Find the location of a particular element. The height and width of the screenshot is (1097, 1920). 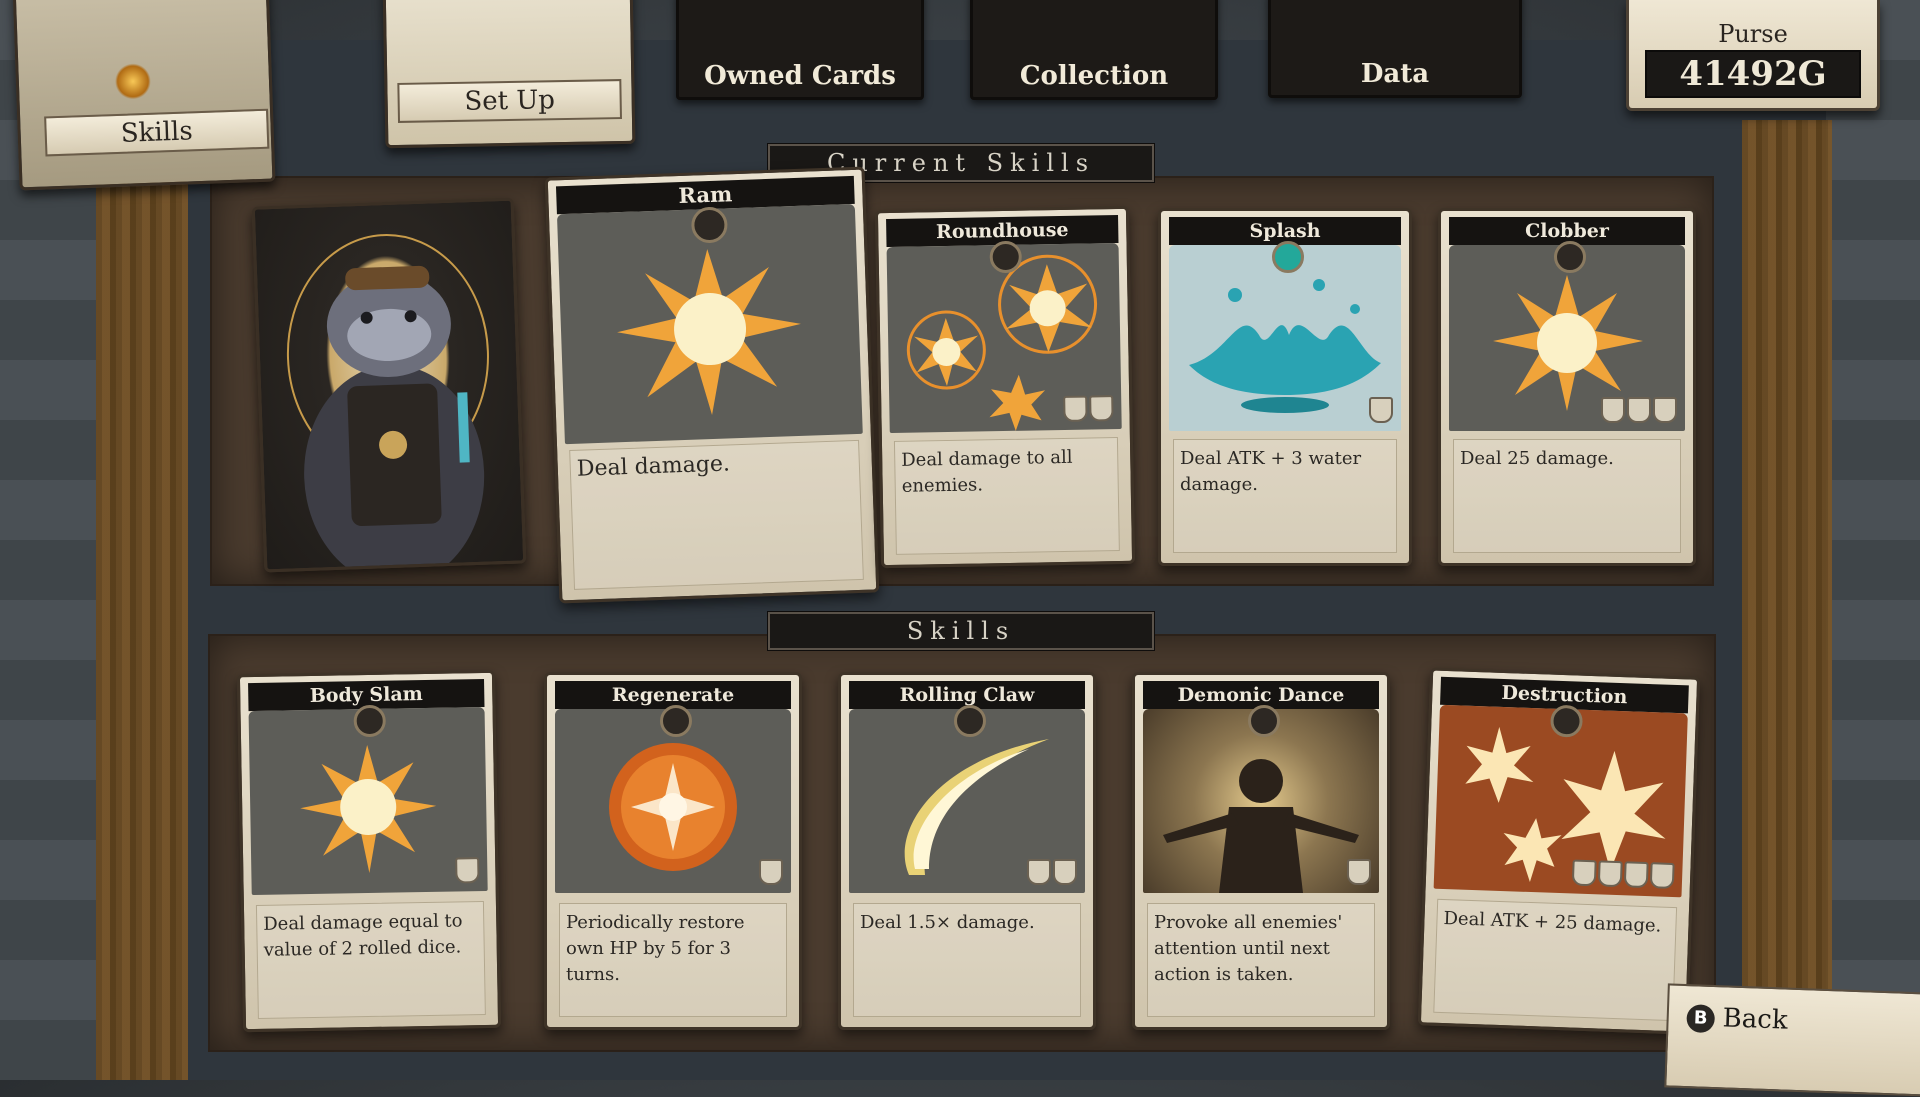

tab-collection-label: Collection is located at coordinates (1094, 76).